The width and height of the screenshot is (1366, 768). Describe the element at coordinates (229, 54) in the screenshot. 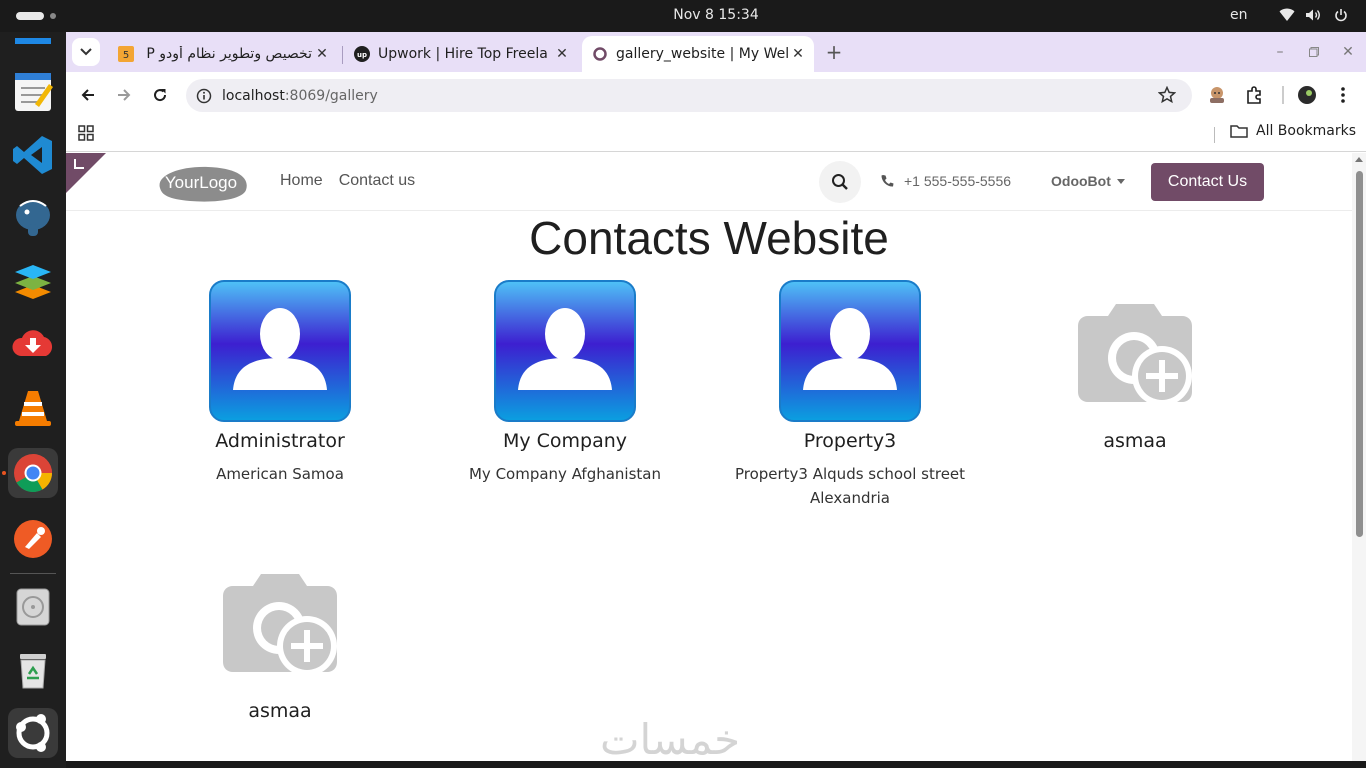

I see `tab-title: تخصيص وتطوير نظام أودو P` at that location.